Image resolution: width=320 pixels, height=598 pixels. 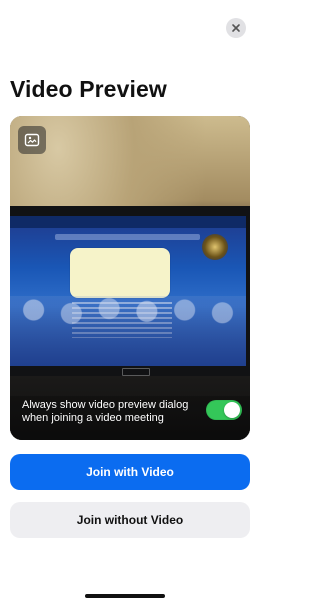 I want to click on close-icon, so click(x=236, y=28).